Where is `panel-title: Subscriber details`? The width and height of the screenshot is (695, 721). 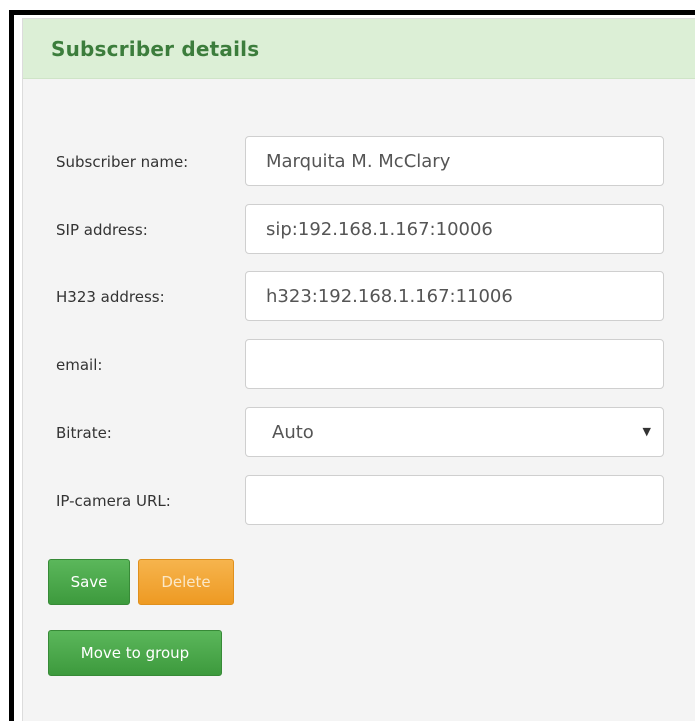
panel-title: Subscriber details is located at coordinates (155, 48).